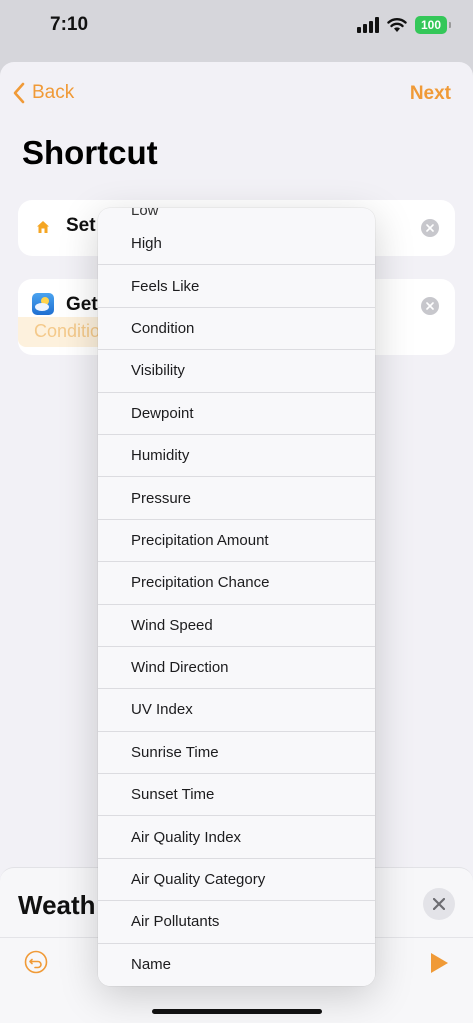 The width and height of the screenshot is (473, 1023). I want to click on cloud-sun-icon, so click(42, 304).